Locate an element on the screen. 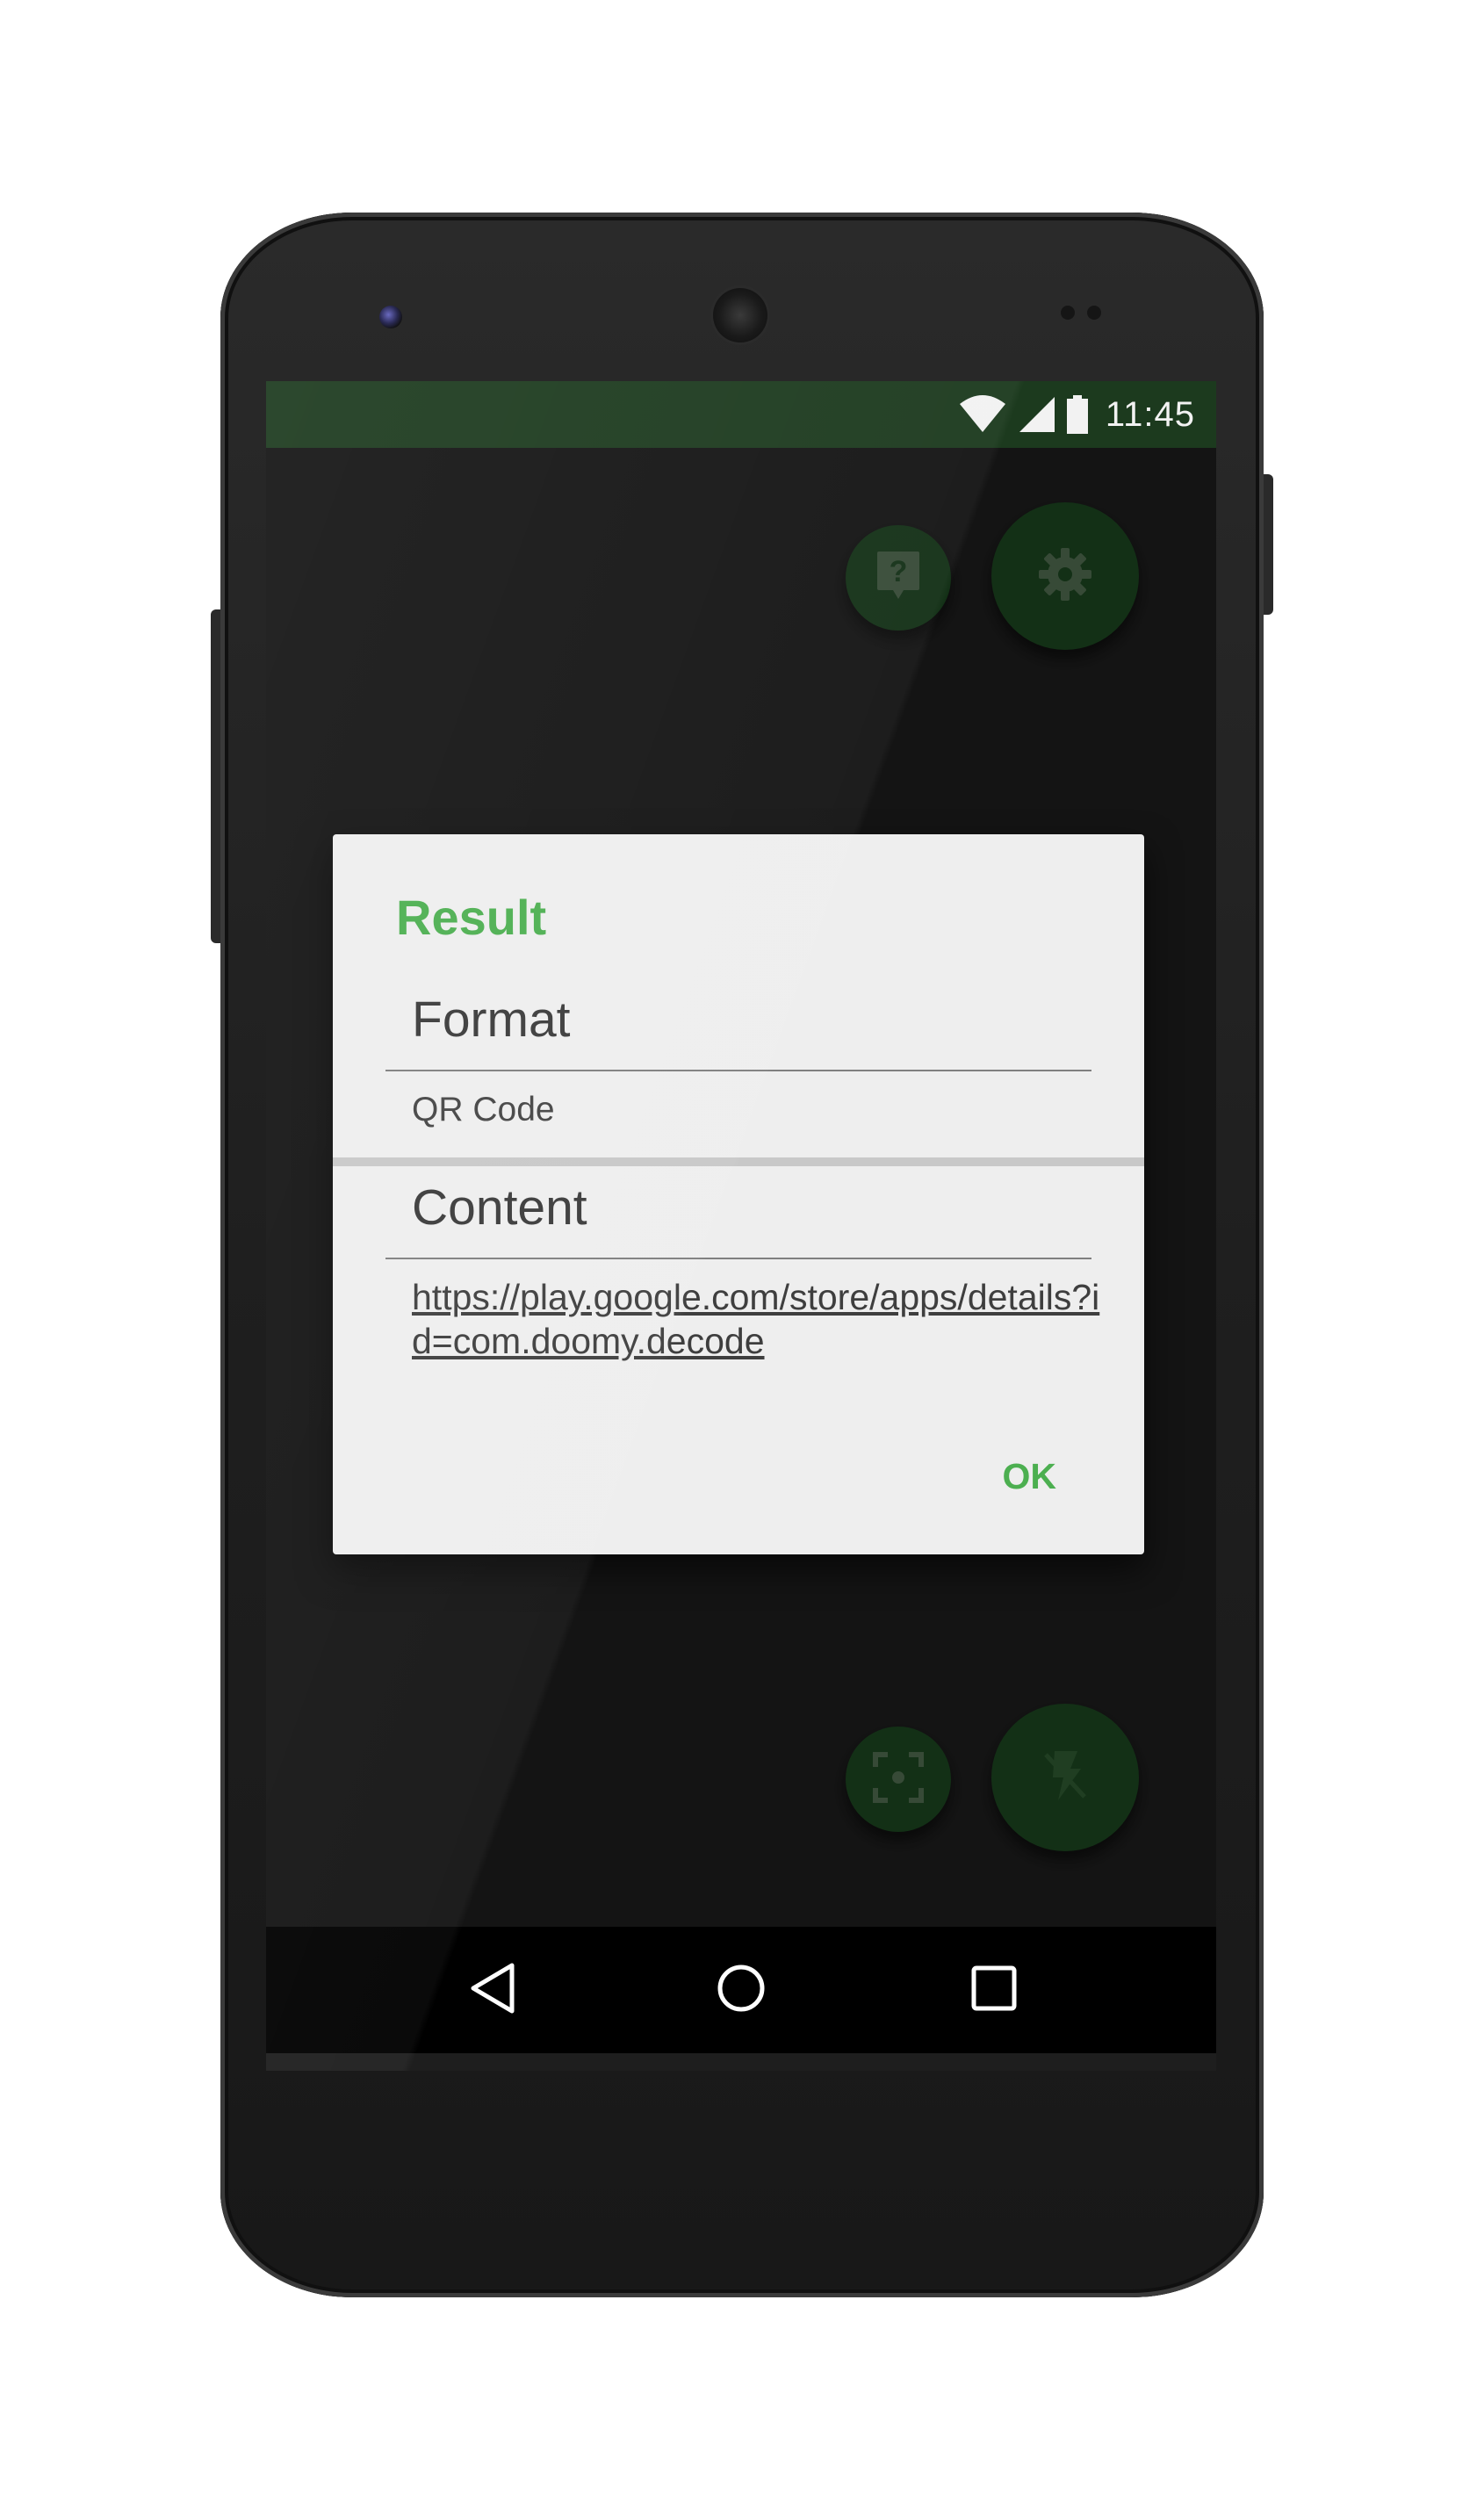  home-button is located at coordinates (741, 1990).